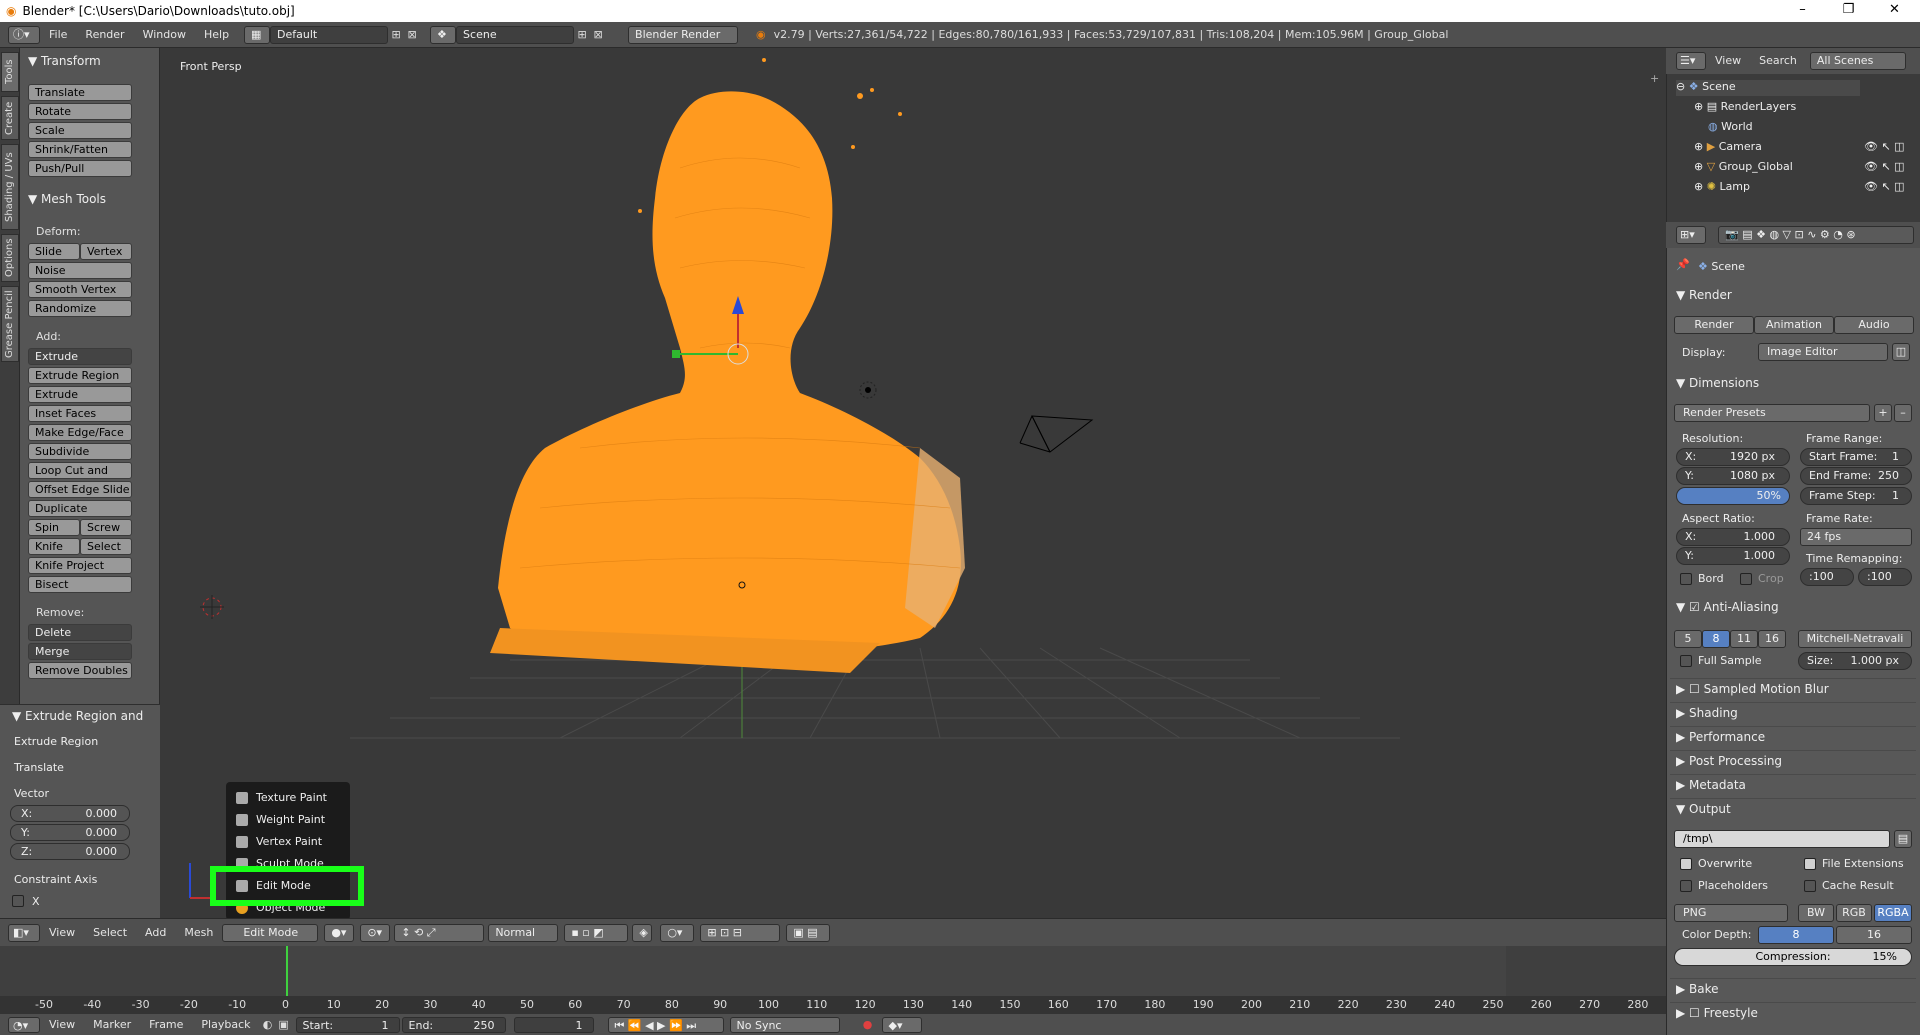  What do you see at coordinates (1717, 383) in the screenshot?
I see `dimensions-panel-header: ▼ Dimensions` at bounding box center [1717, 383].